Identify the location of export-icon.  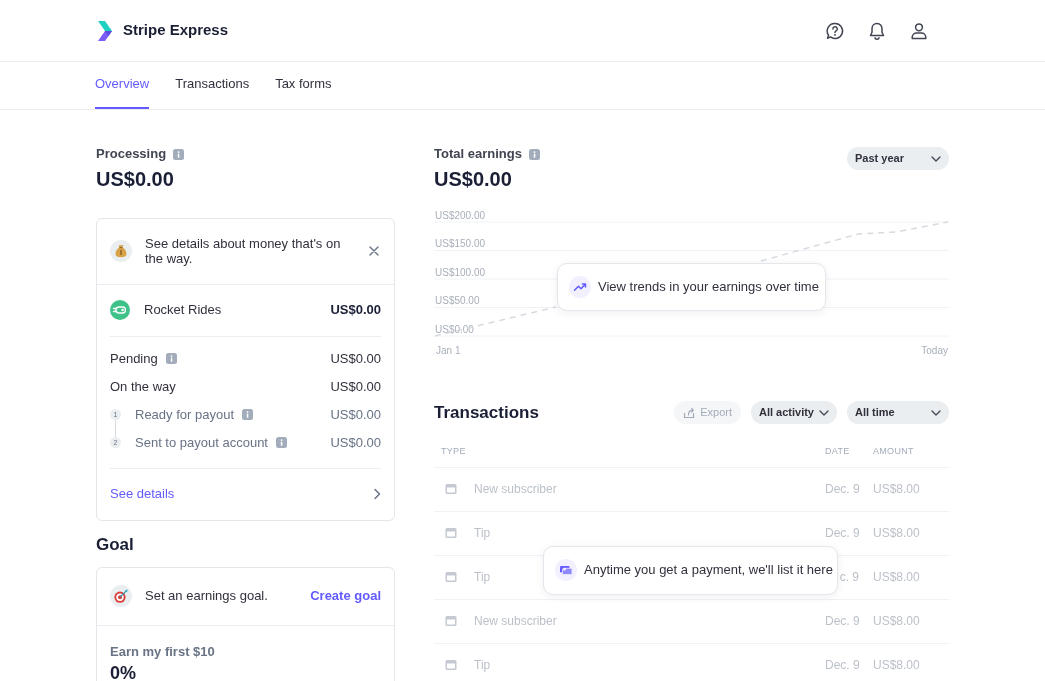
(689, 412).